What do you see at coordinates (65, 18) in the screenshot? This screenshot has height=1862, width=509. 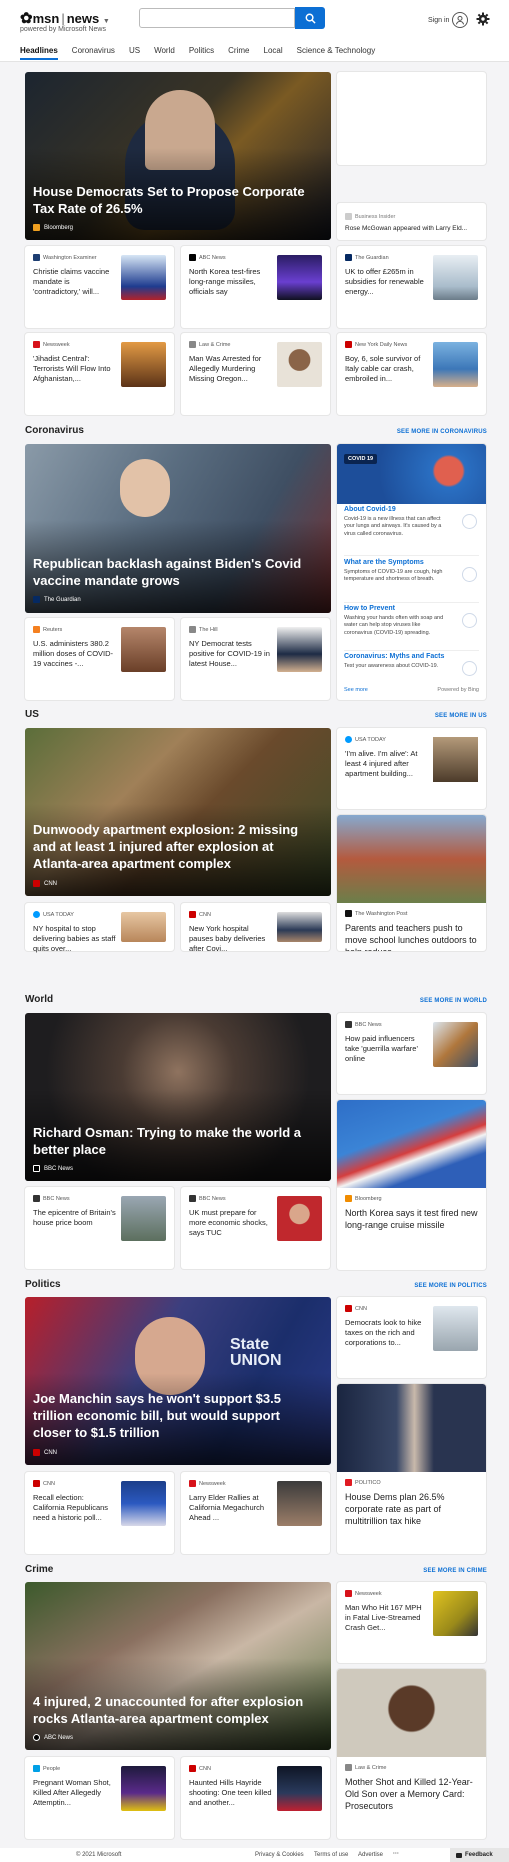 I see `msn-logo: ✿msn | news ▼` at bounding box center [65, 18].